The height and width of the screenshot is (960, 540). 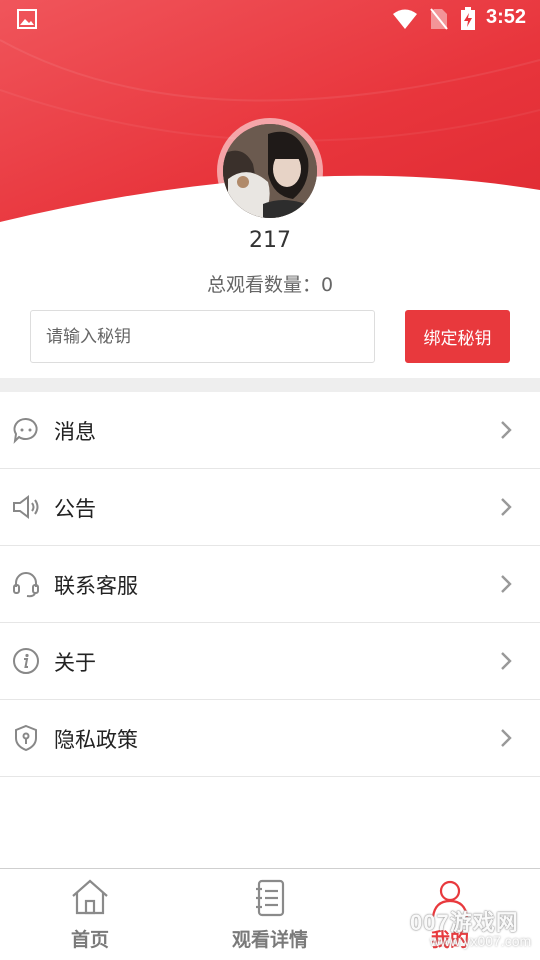 I want to click on clock: 3:52, so click(x=506, y=17).